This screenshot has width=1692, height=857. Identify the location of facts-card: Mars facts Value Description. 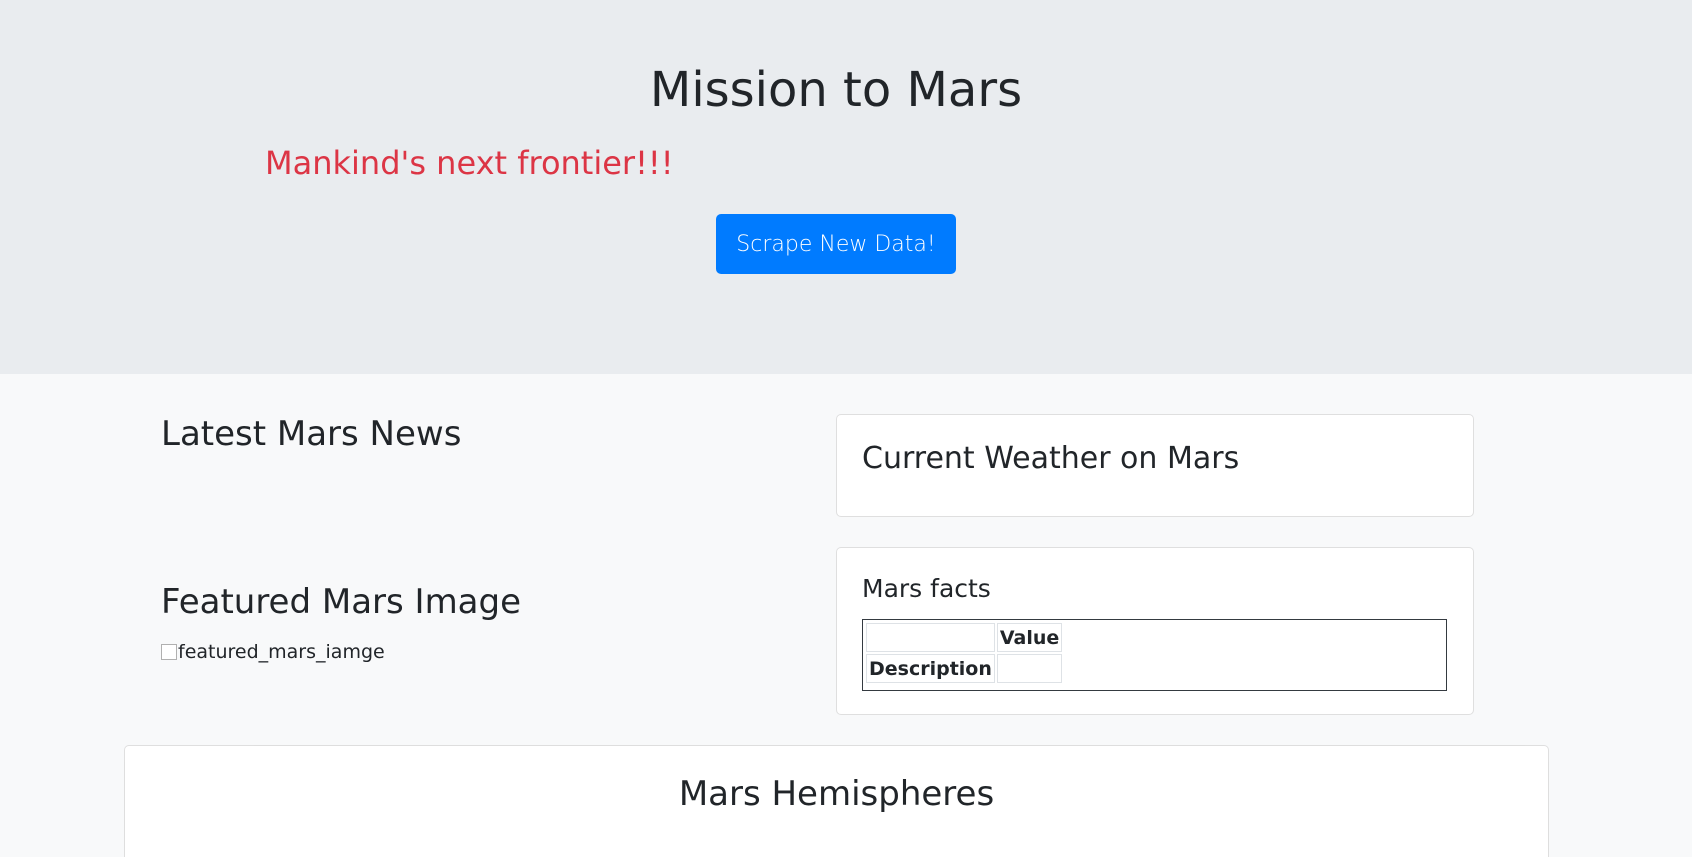
(1155, 631).